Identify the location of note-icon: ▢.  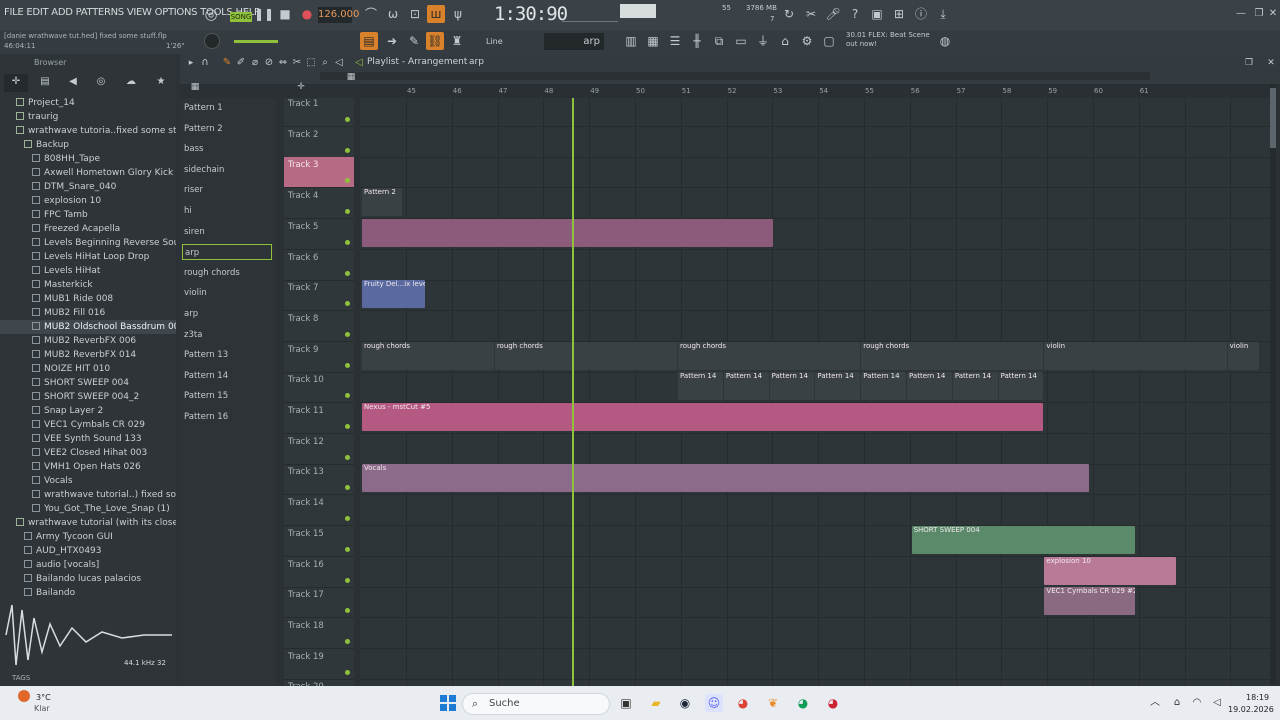
(829, 41).